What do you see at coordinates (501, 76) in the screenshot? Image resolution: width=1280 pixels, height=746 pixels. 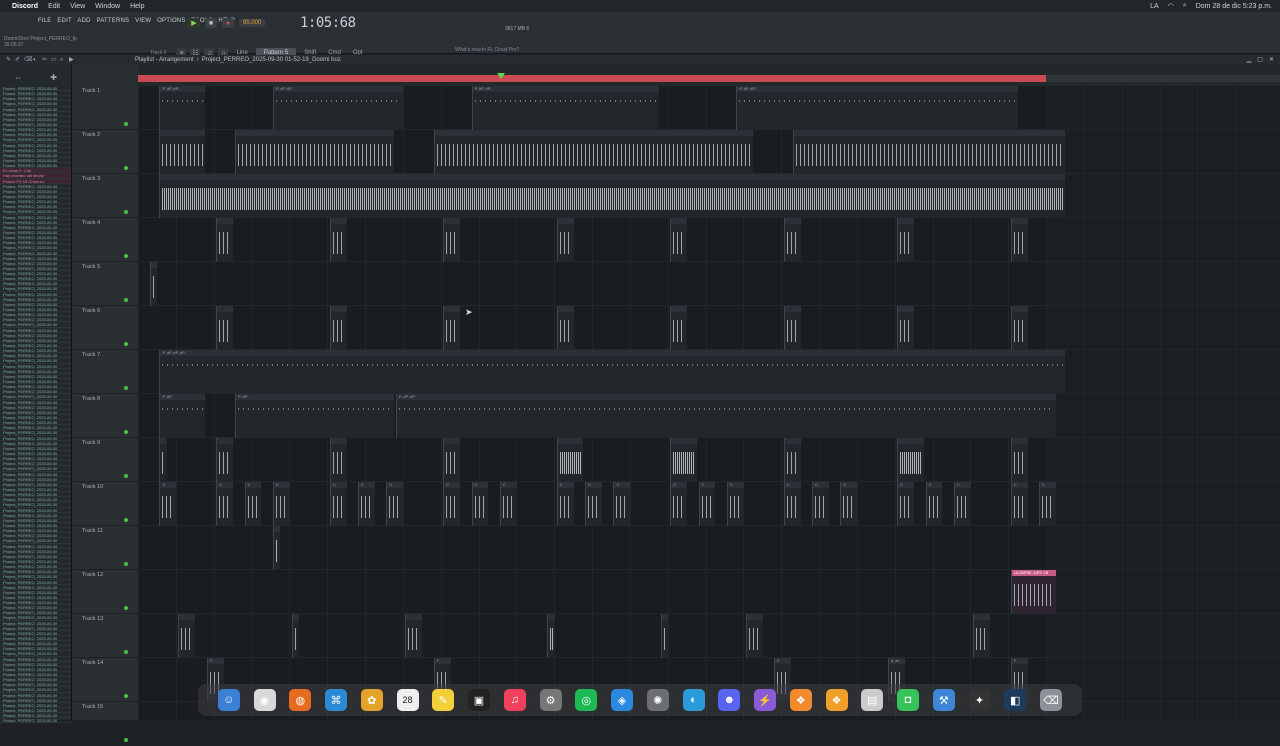 I see `playhead-marker` at bounding box center [501, 76].